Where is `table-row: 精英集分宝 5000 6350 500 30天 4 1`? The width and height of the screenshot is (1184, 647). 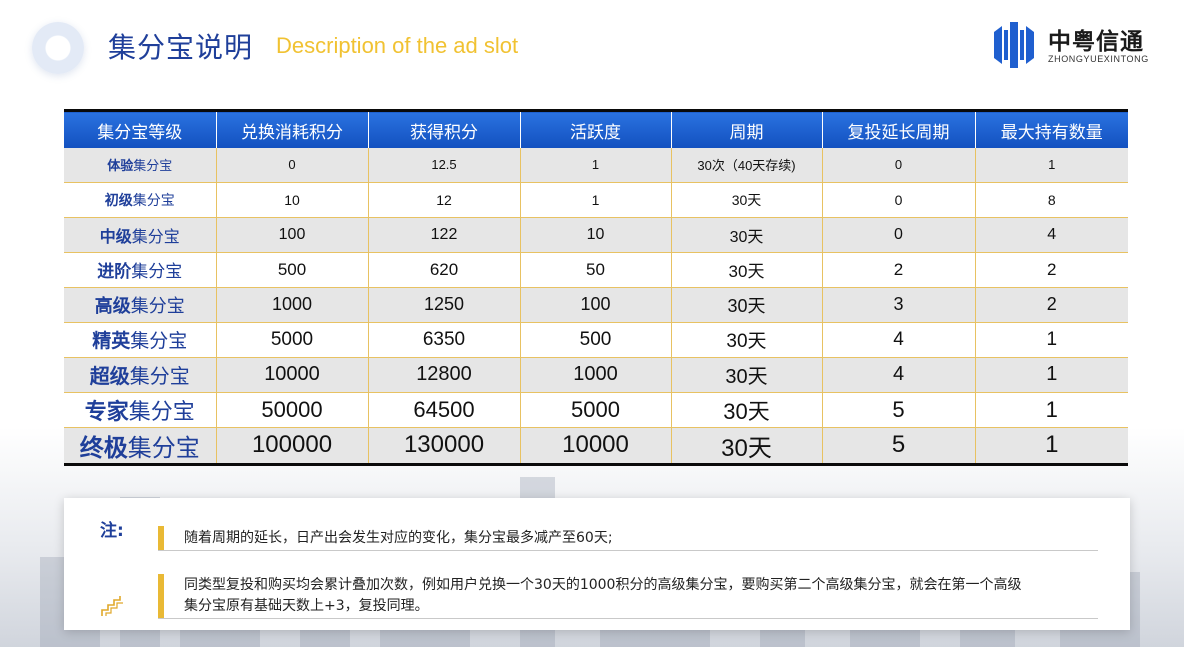
table-row: 精英集分宝 5000 6350 500 30天 4 1 is located at coordinates (596, 340).